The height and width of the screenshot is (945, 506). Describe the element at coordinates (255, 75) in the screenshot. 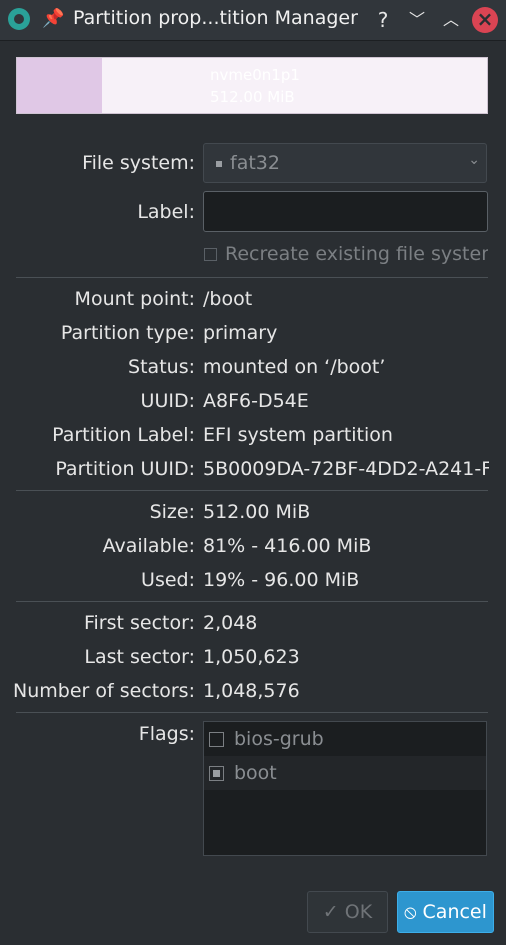

I see `partition-name: nvme0n1p1` at that location.